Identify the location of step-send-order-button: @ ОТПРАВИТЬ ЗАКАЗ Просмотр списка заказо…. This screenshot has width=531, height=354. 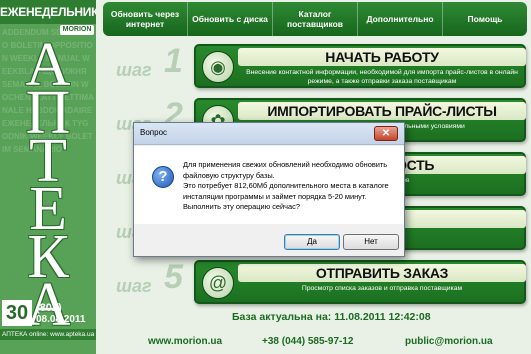
(360, 282).